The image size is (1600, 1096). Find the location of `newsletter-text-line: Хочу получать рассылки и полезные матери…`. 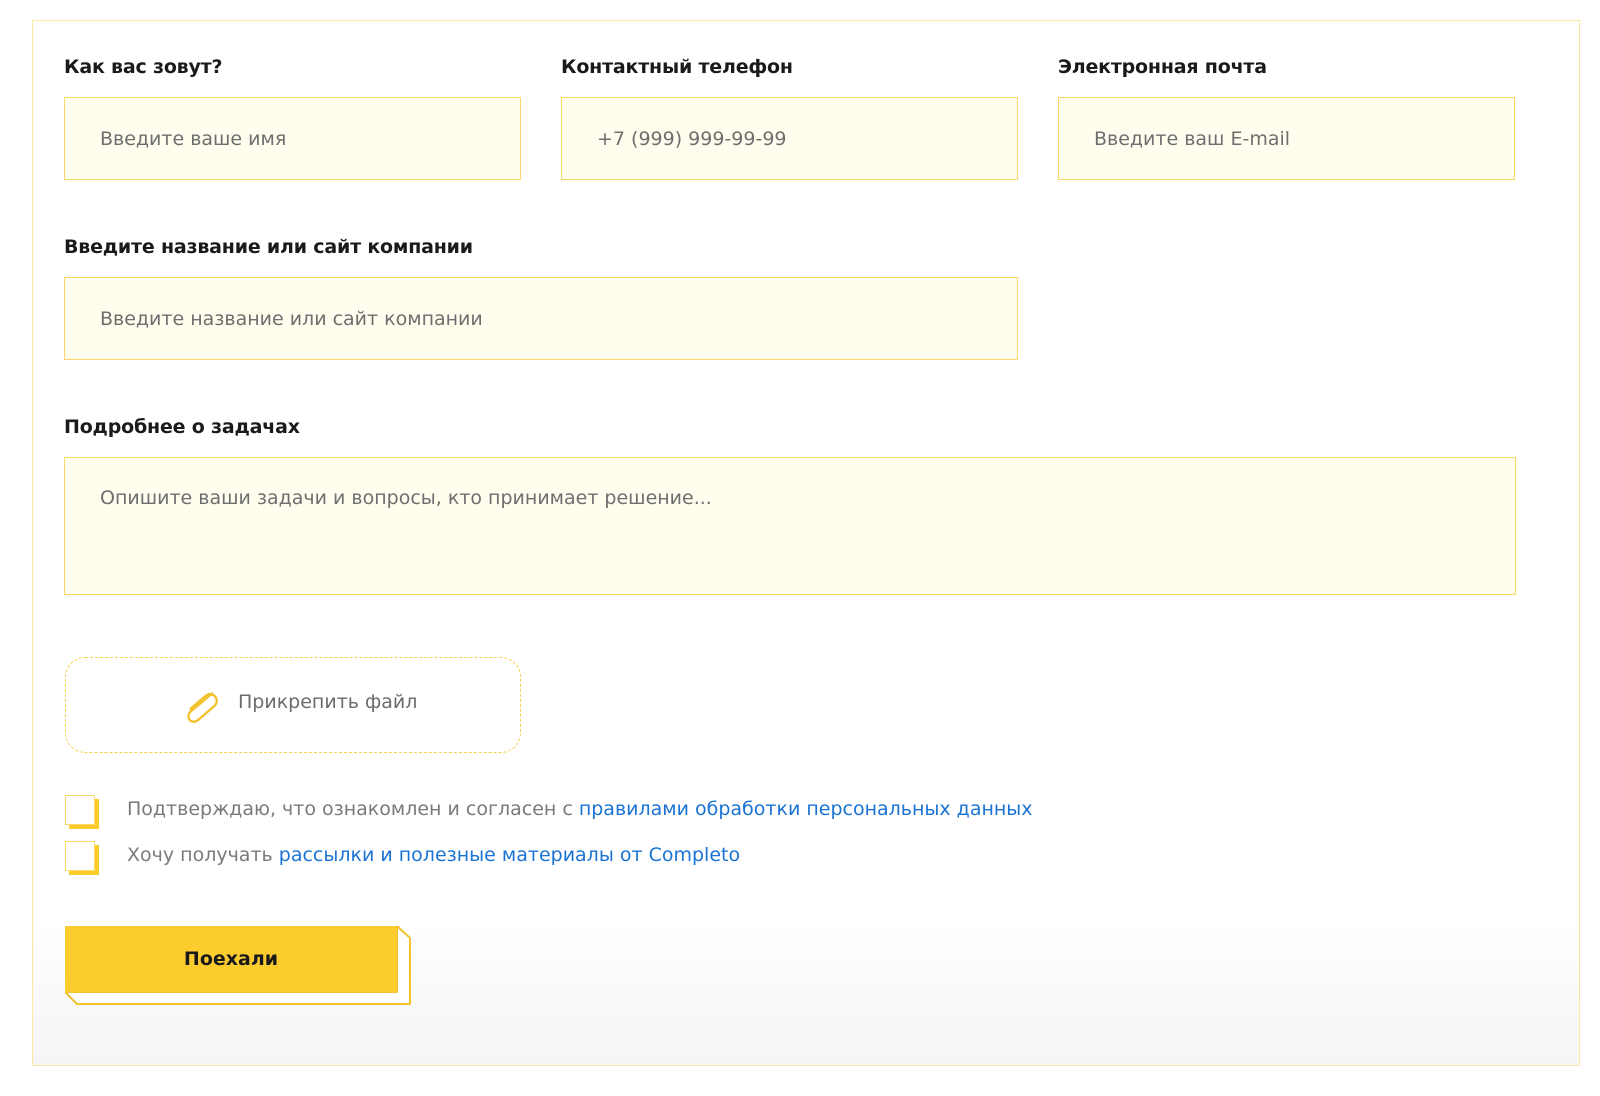

newsletter-text-line: Хочу получать рассылки и полезные матери… is located at coordinates (433, 855).